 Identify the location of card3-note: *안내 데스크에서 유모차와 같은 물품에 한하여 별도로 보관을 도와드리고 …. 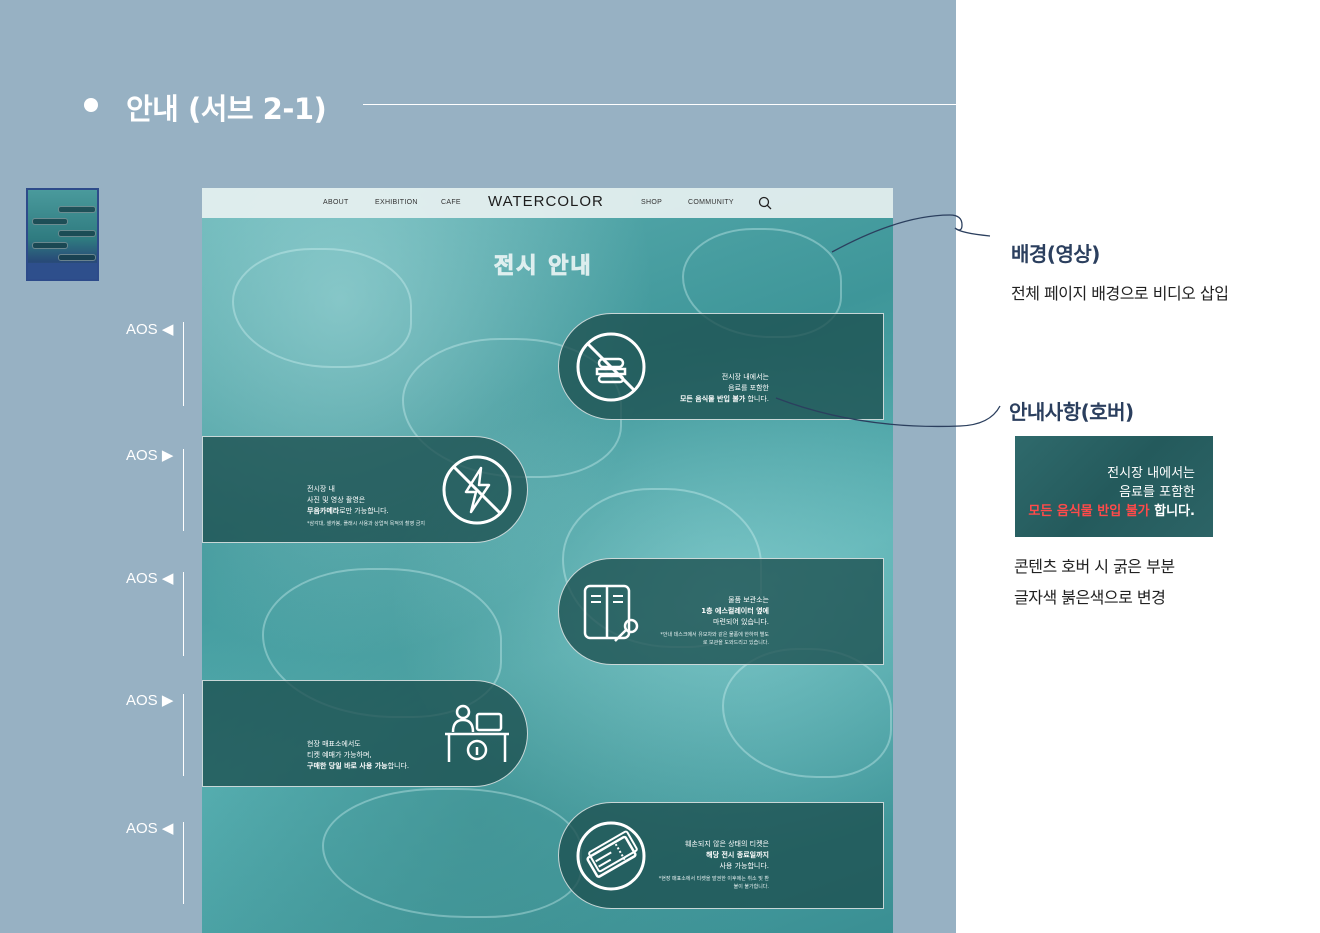
(714, 639).